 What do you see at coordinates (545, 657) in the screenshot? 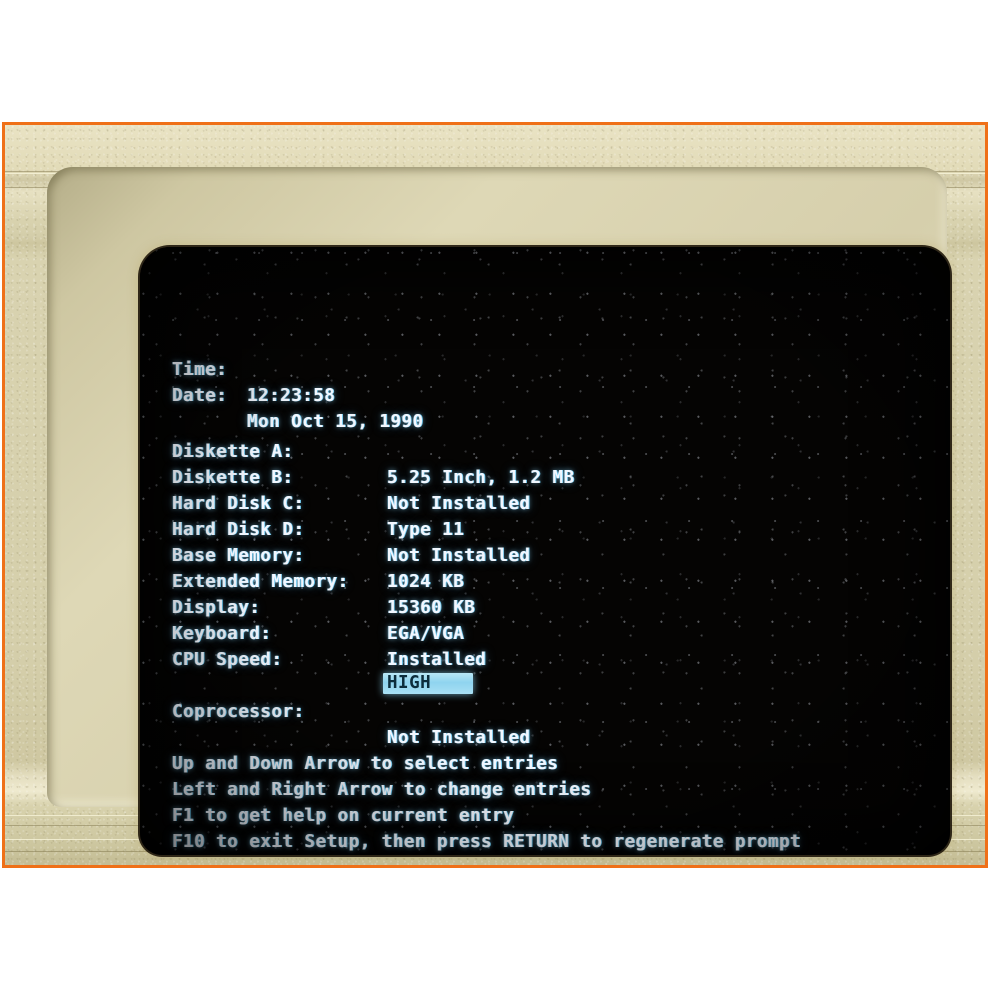
I see `row-cpu-speed: CPU Speed: HIGH` at bounding box center [545, 657].